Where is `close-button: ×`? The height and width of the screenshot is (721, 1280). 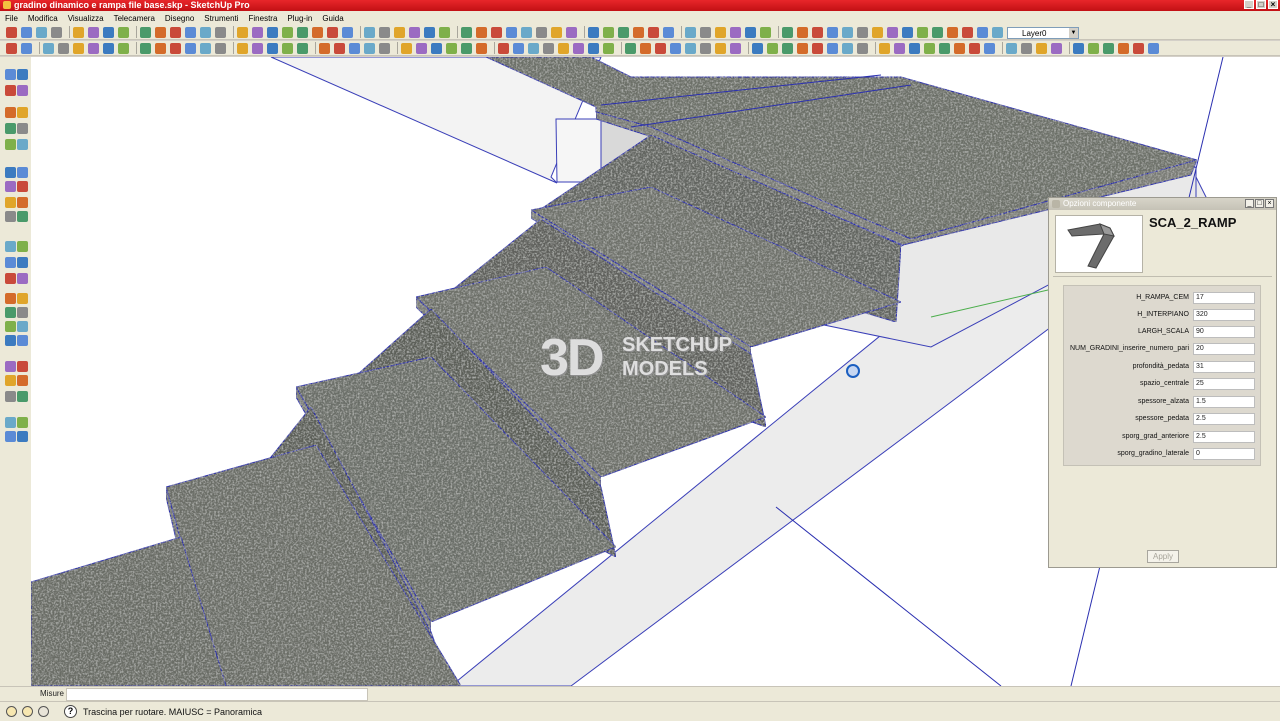
close-button: × is located at coordinates (1273, 4).